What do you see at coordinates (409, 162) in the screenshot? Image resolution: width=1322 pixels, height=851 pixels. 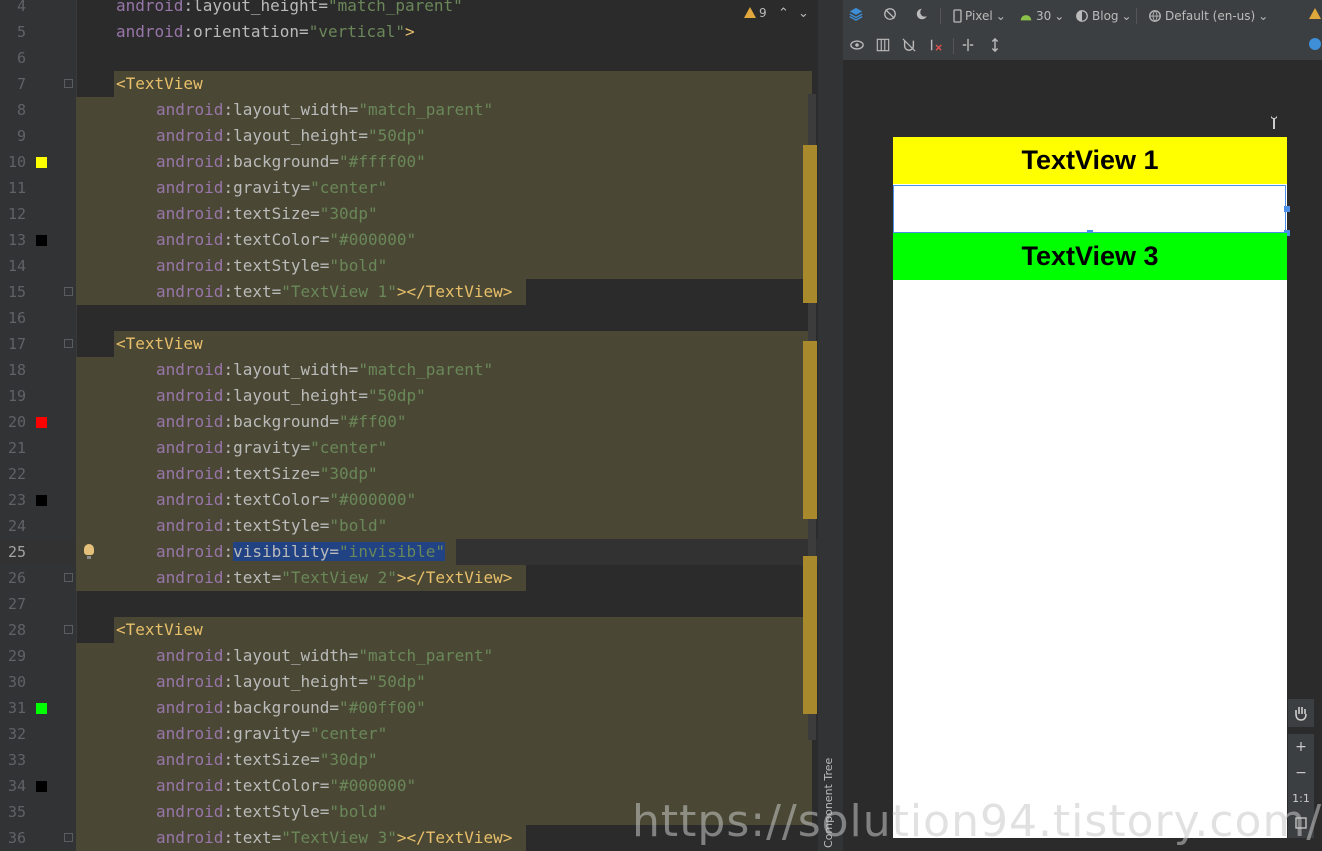 I see `code-line: 10 android:background="#ffff00"` at bounding box center [409, 162].